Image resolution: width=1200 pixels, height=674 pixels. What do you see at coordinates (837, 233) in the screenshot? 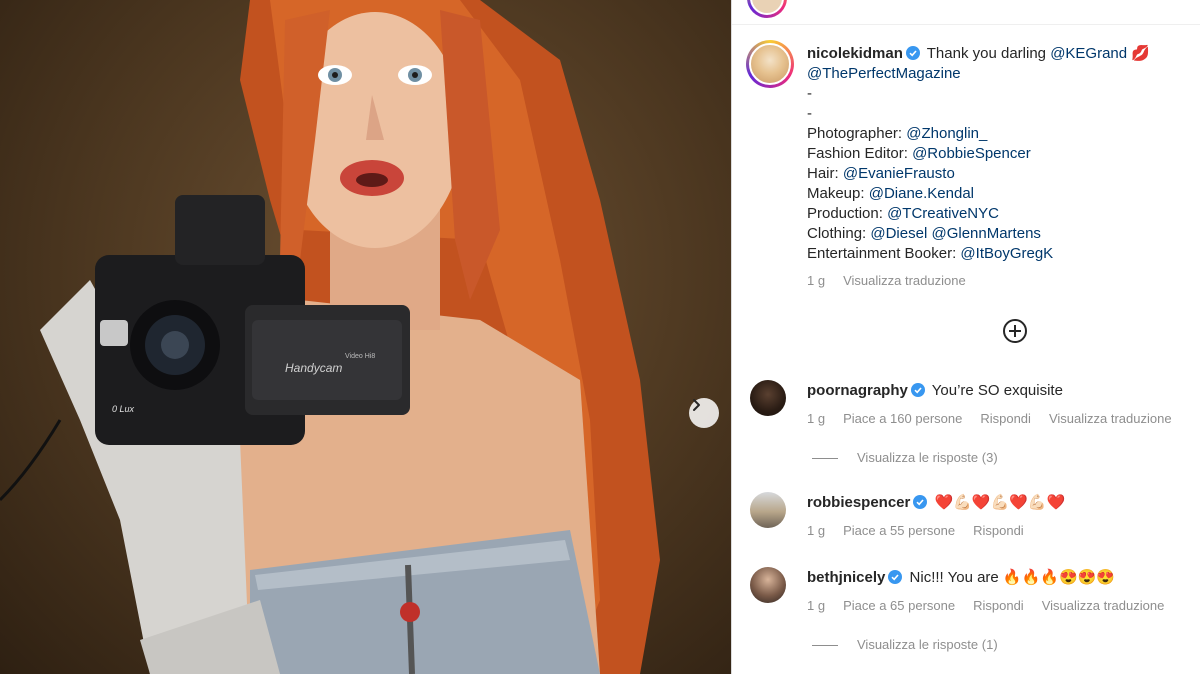
I see `credit-label: Clothing:` at bounding box center [837, 233].